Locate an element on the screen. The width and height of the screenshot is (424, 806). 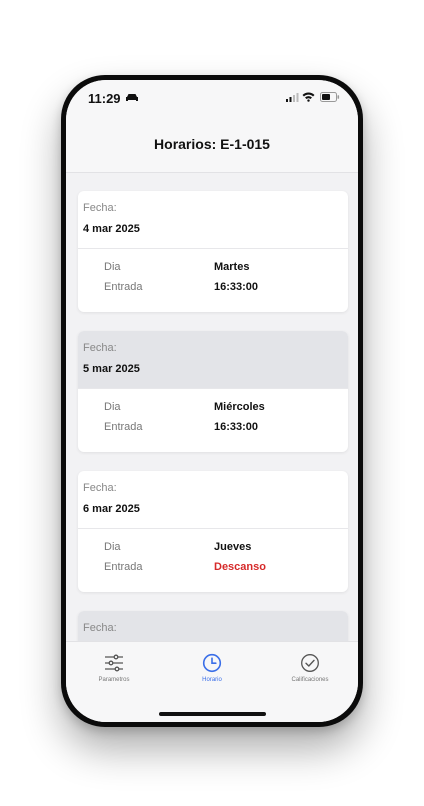
schedule-card: Fecha: is located at coordinates (213, 626).